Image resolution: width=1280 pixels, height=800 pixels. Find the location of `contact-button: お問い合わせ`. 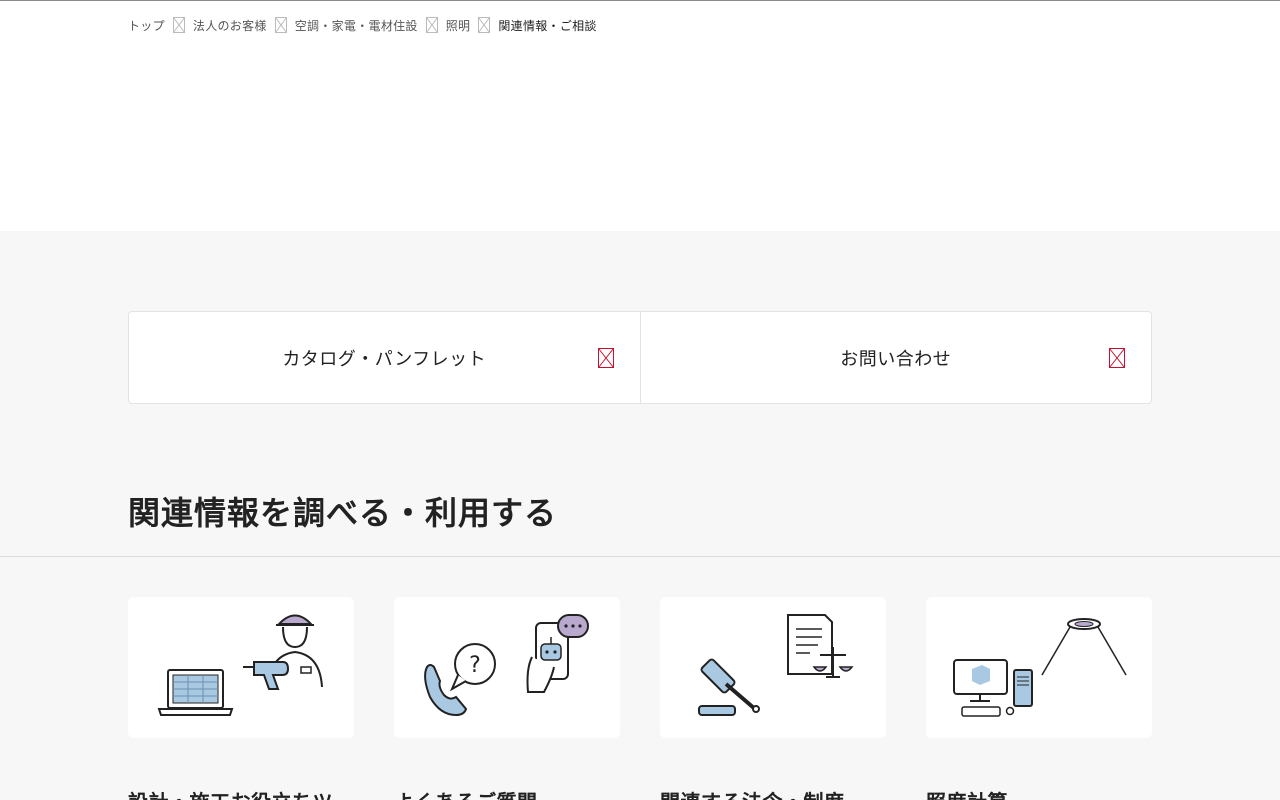

contact-button: お問い合わせ is located at coordinates (895, 357).